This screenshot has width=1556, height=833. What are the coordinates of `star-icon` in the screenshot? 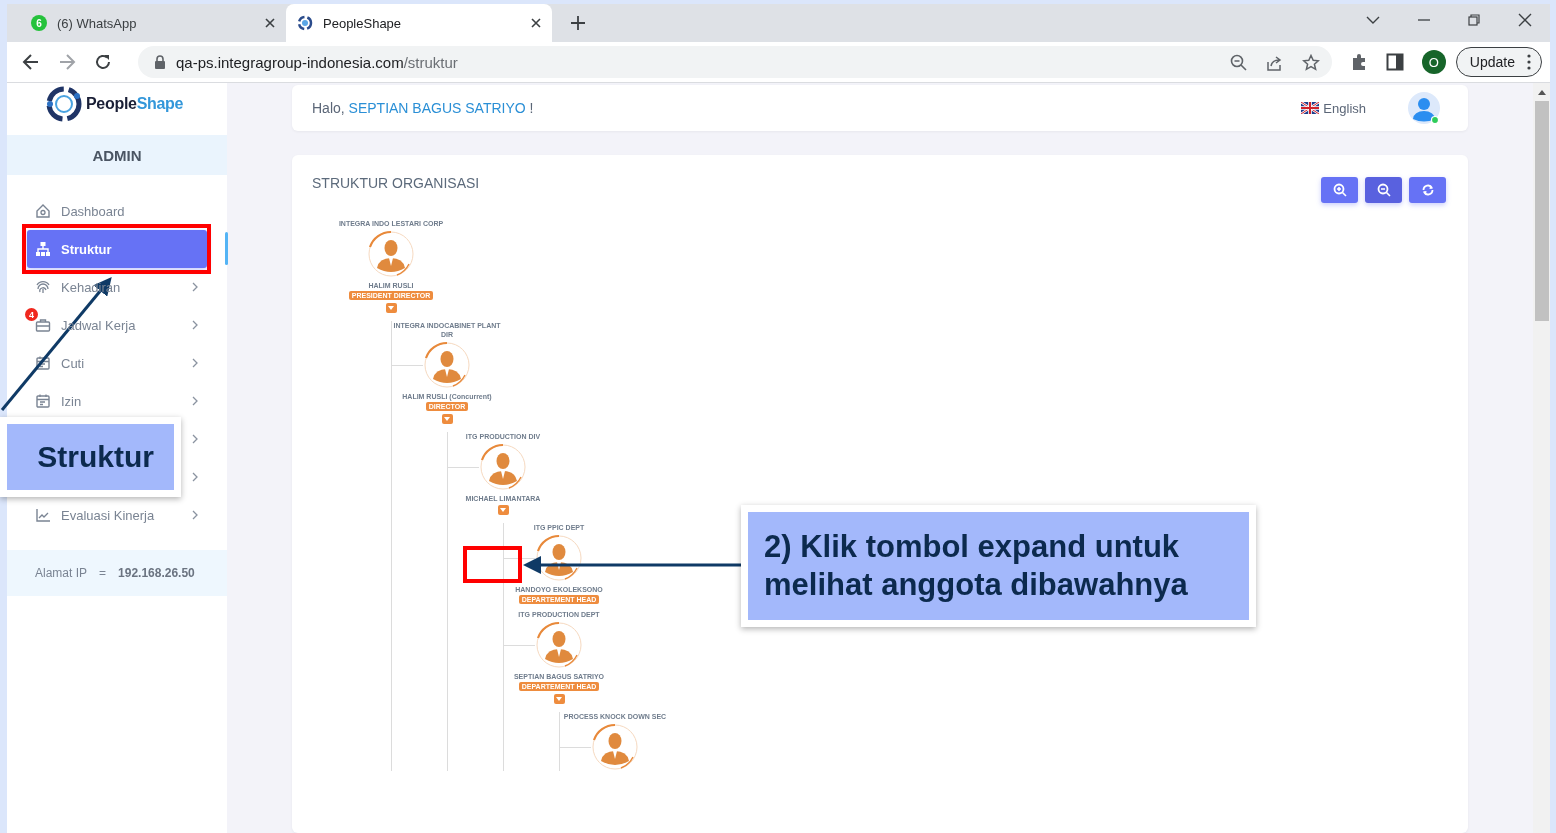 It's located at (1310, 62).